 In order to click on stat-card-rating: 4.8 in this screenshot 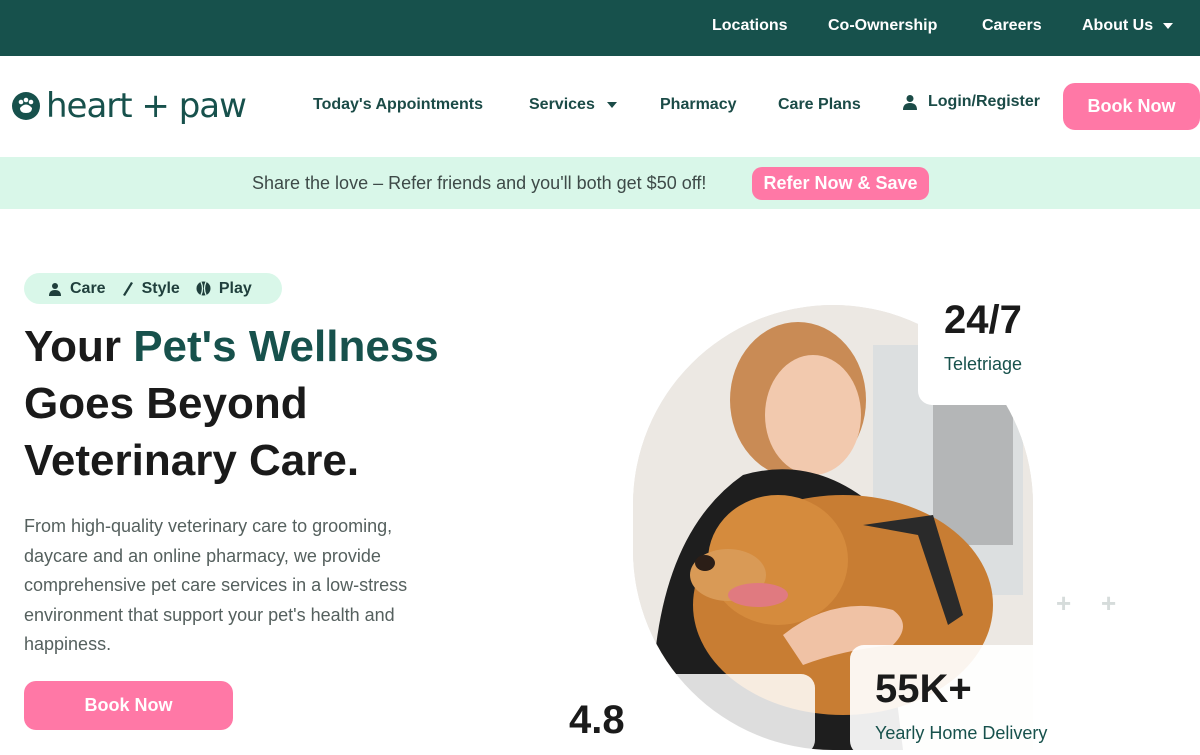, I will do `click(680, 714)`.